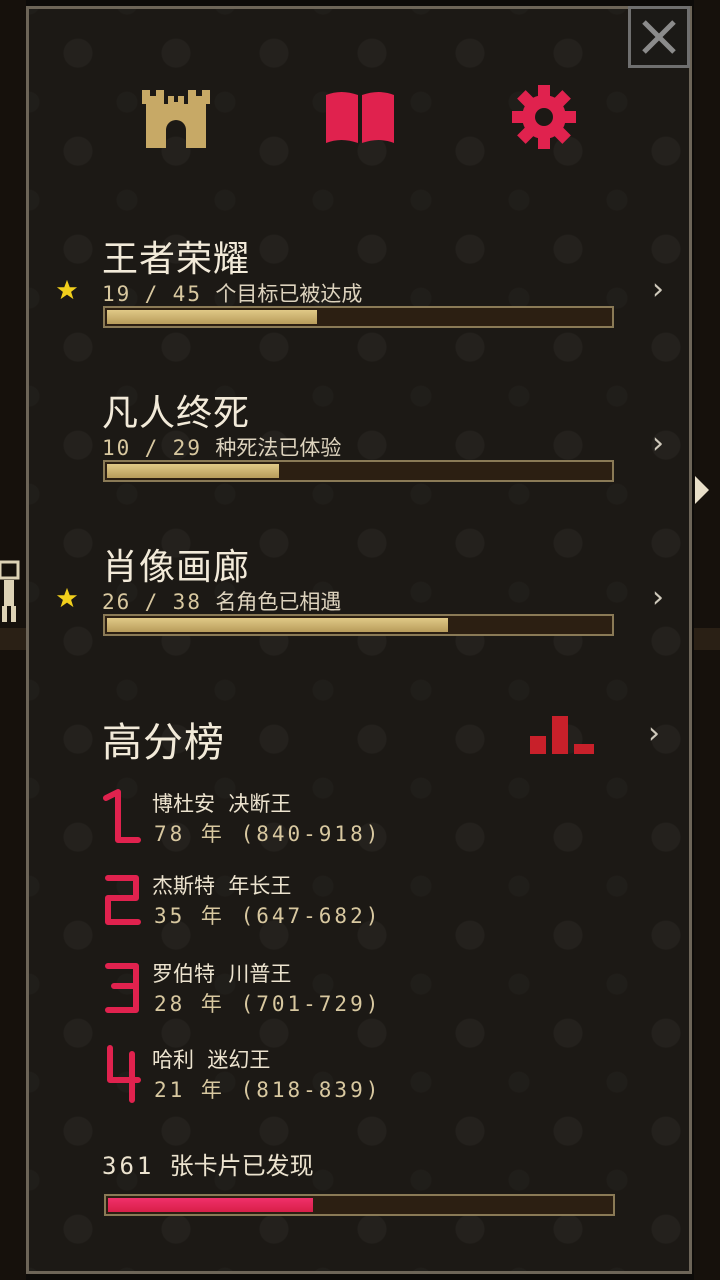 The image size is (720, 1280). I want to click on section-progress-text: 10 / 29 种死法已体验, so click(221, 447).